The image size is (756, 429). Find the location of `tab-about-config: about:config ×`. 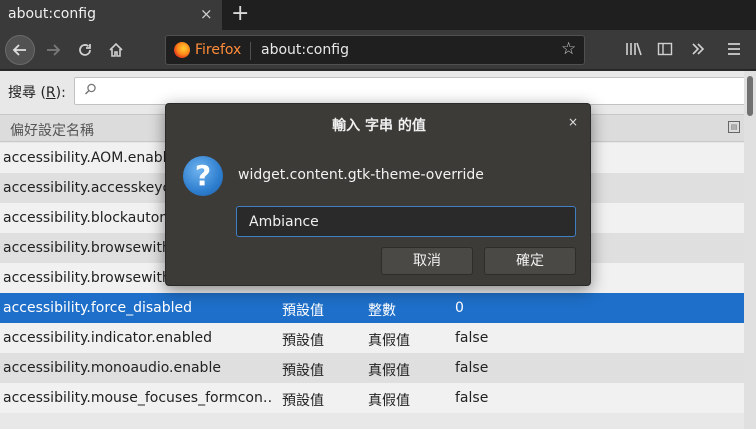

tab-about-config: about:config × is located at coordinates (111, 15).